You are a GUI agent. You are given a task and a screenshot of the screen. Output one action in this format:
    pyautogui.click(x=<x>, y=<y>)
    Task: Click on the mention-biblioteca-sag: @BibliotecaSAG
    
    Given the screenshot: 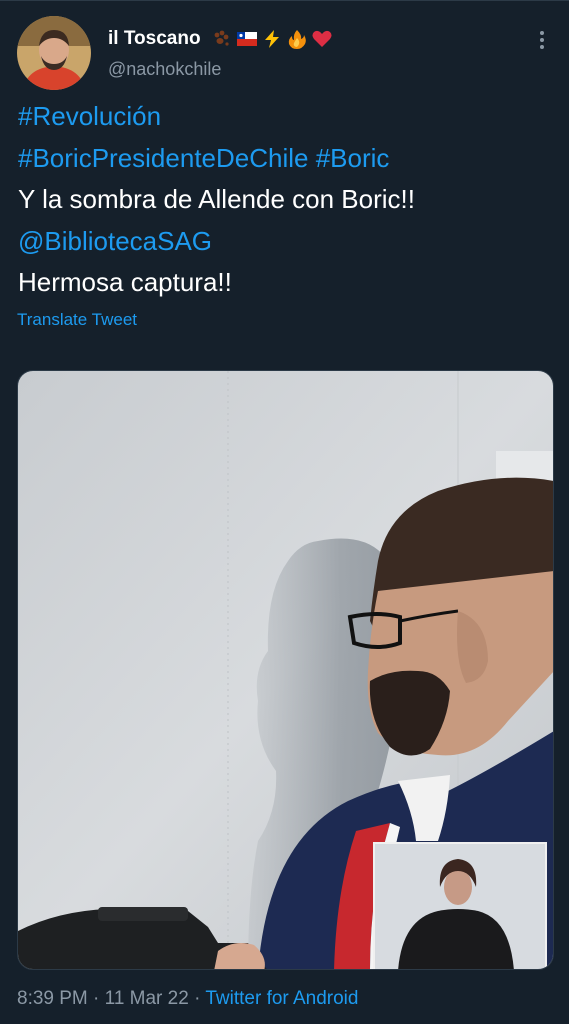 What is the action you would take?
    pyautogui.click(x=288, y=242)
    